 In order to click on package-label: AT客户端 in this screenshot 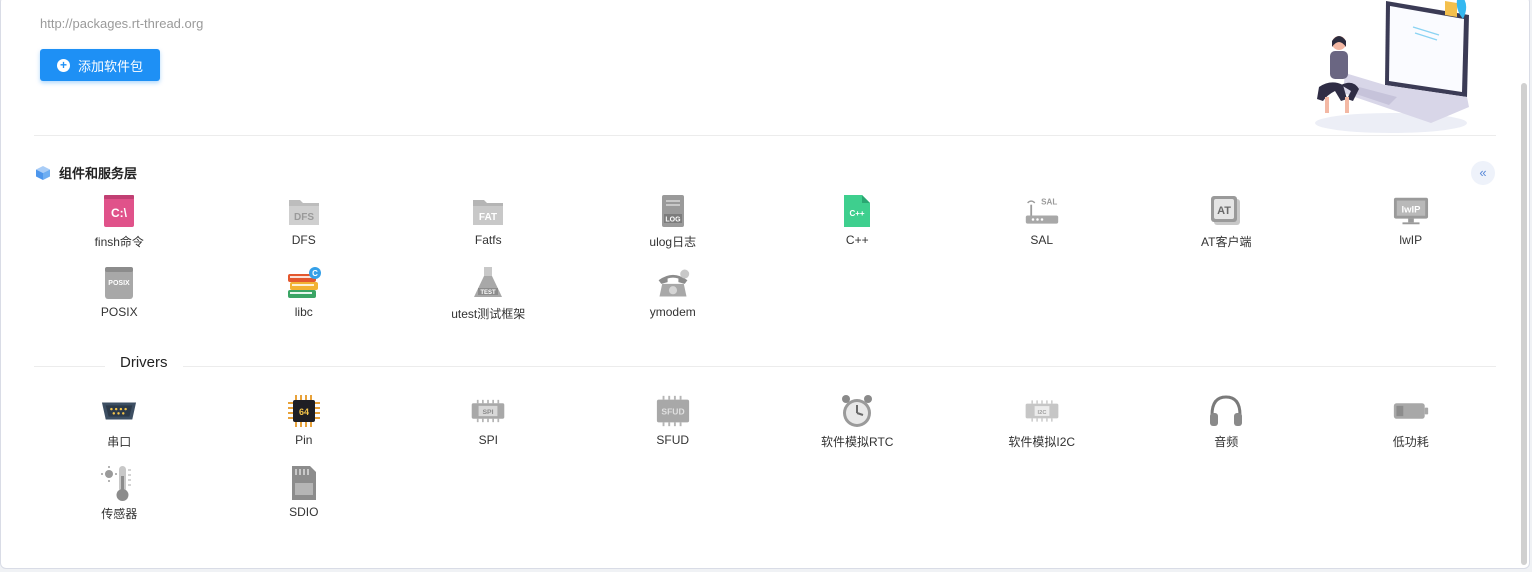, I will do `click(1226, 242)`.